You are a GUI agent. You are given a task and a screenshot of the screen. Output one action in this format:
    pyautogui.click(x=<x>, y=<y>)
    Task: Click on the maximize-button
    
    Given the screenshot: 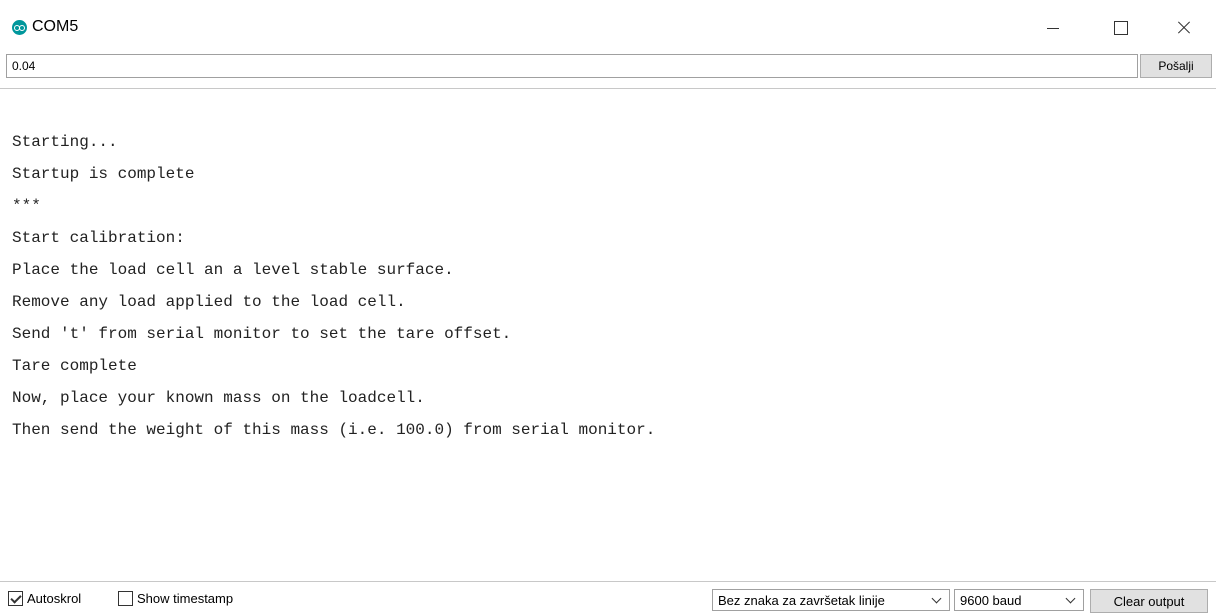 What is the action you would take?
    pyautogui.click(x=1121, y=28)
    